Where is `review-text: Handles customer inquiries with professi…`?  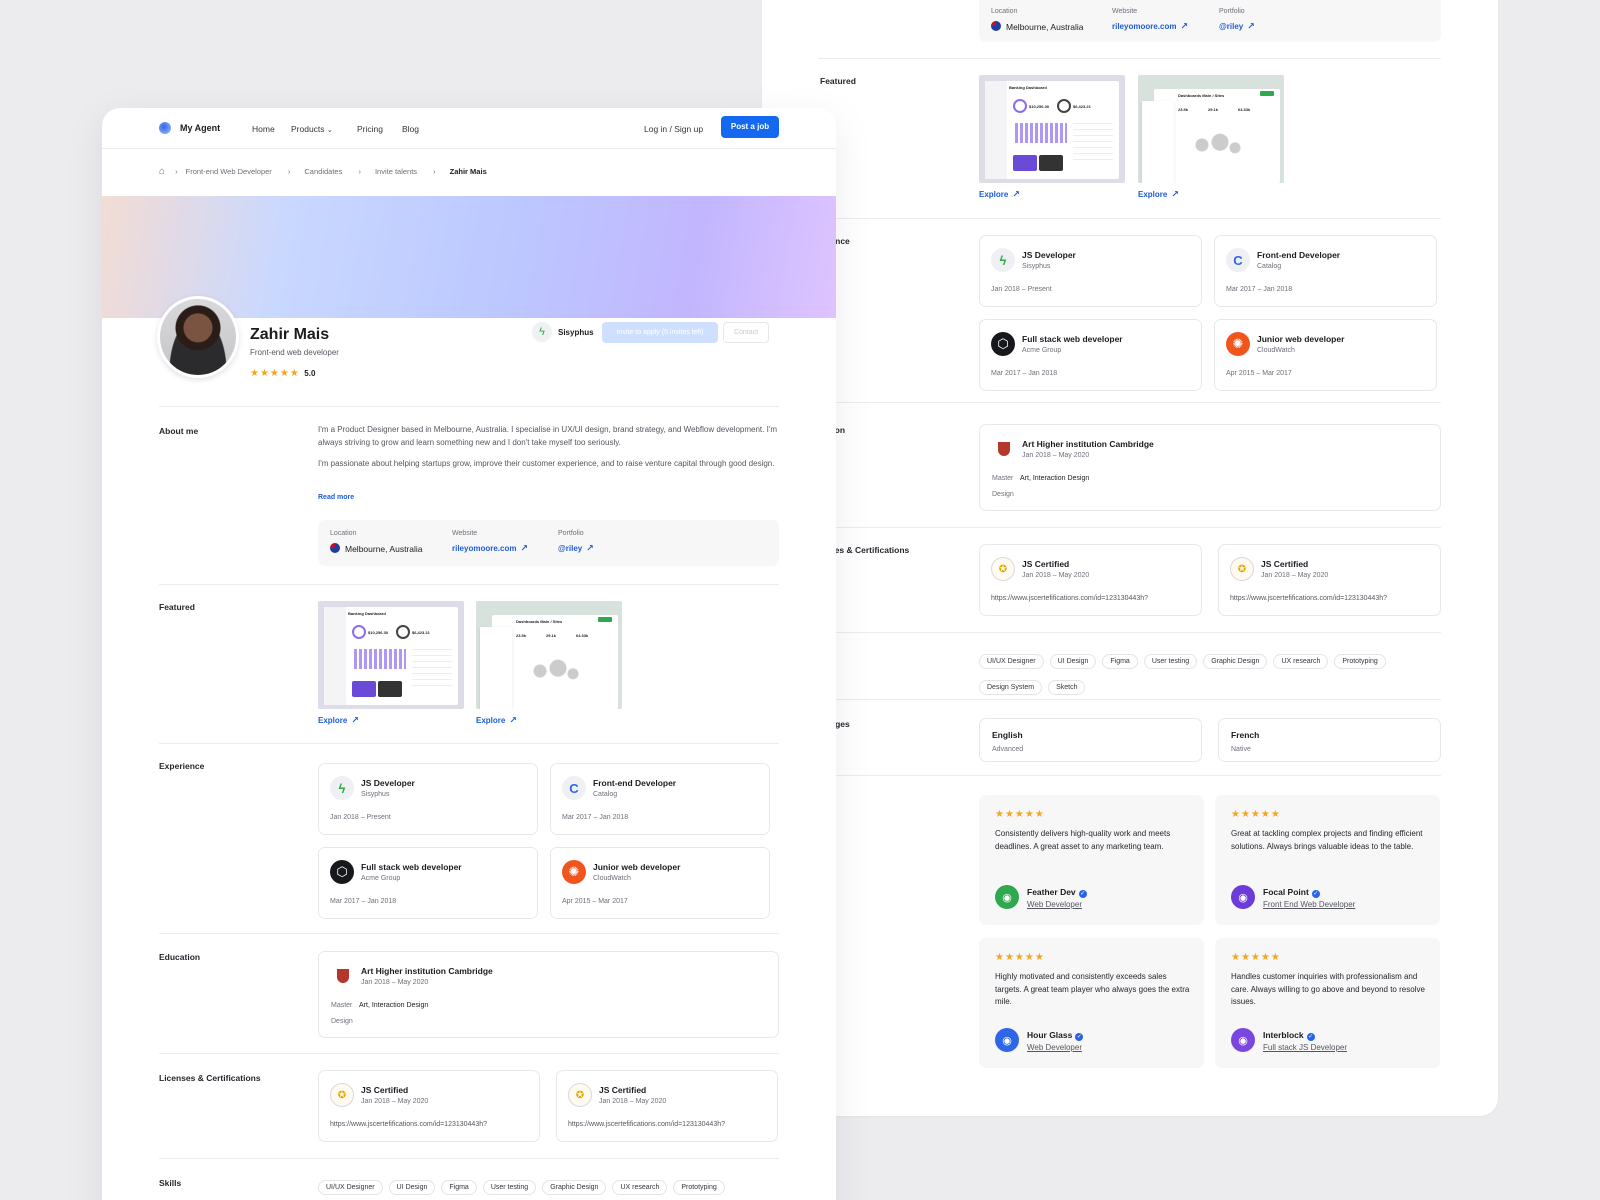 review-text: Handles customer inquiries with professi… is located at coordinates (1328, 989).